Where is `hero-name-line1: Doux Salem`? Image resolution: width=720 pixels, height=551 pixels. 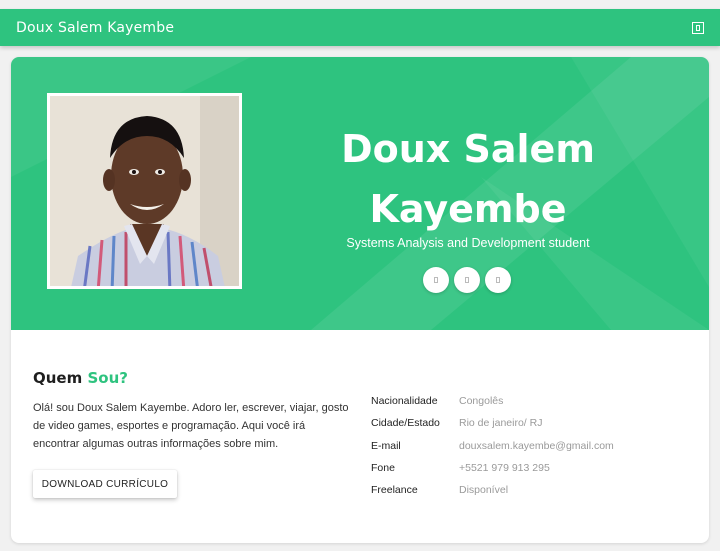
hero-name-line1: Doux Salem is located at coordinates (468, 149).